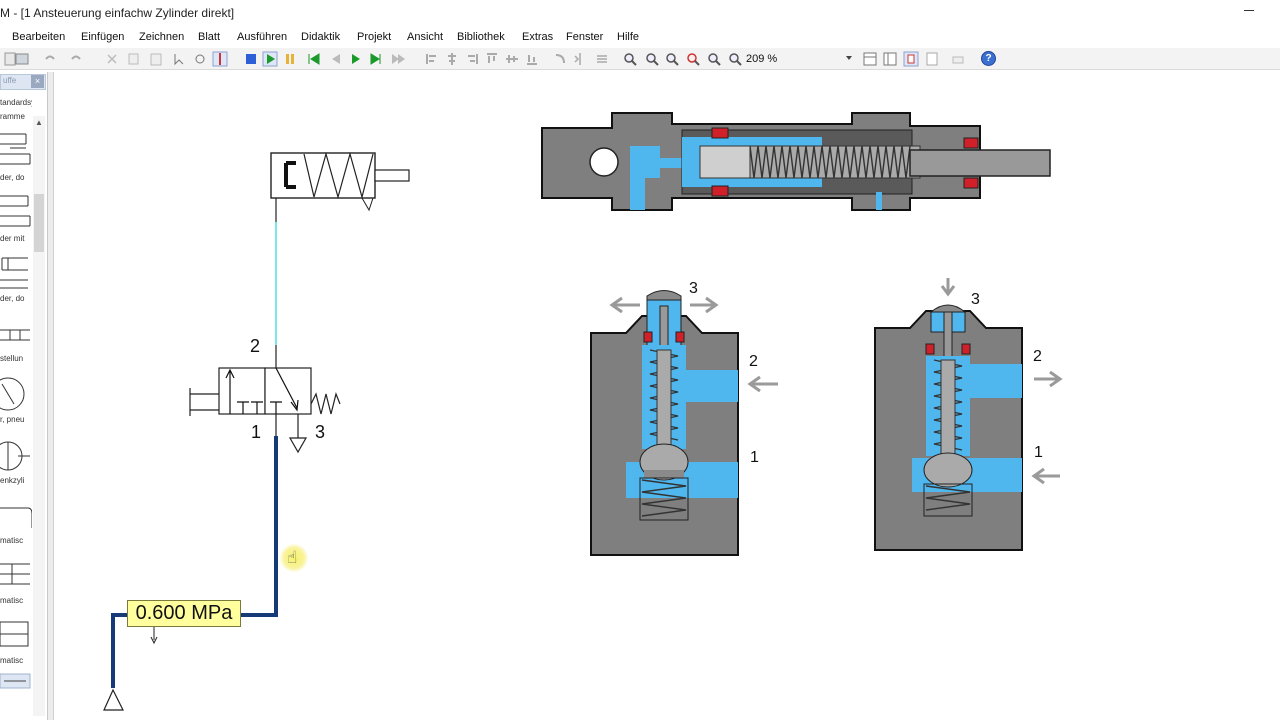  What do you see at coordinates (870, 59) in the screenshot?
I see `grid-icon` at bounding box center [870, 59].